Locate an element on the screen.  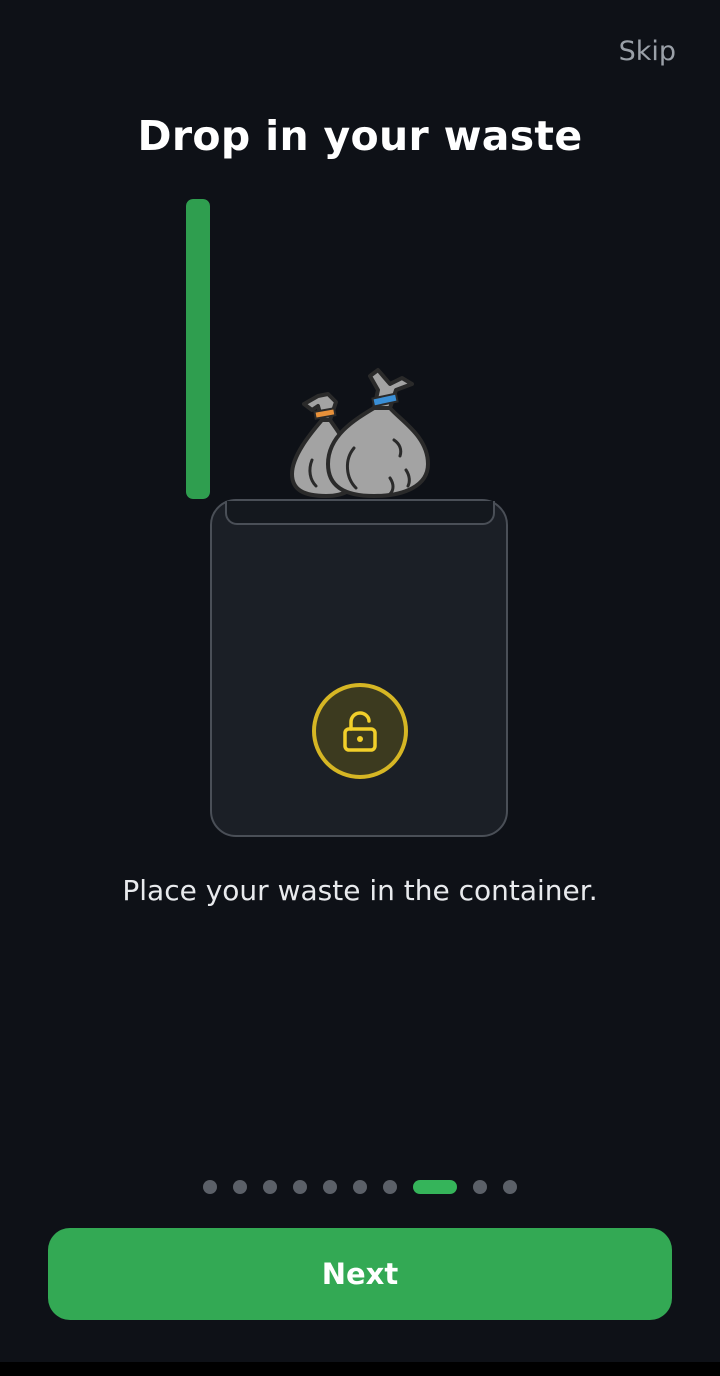
page-indicator is located at coordinates (360, 1187).